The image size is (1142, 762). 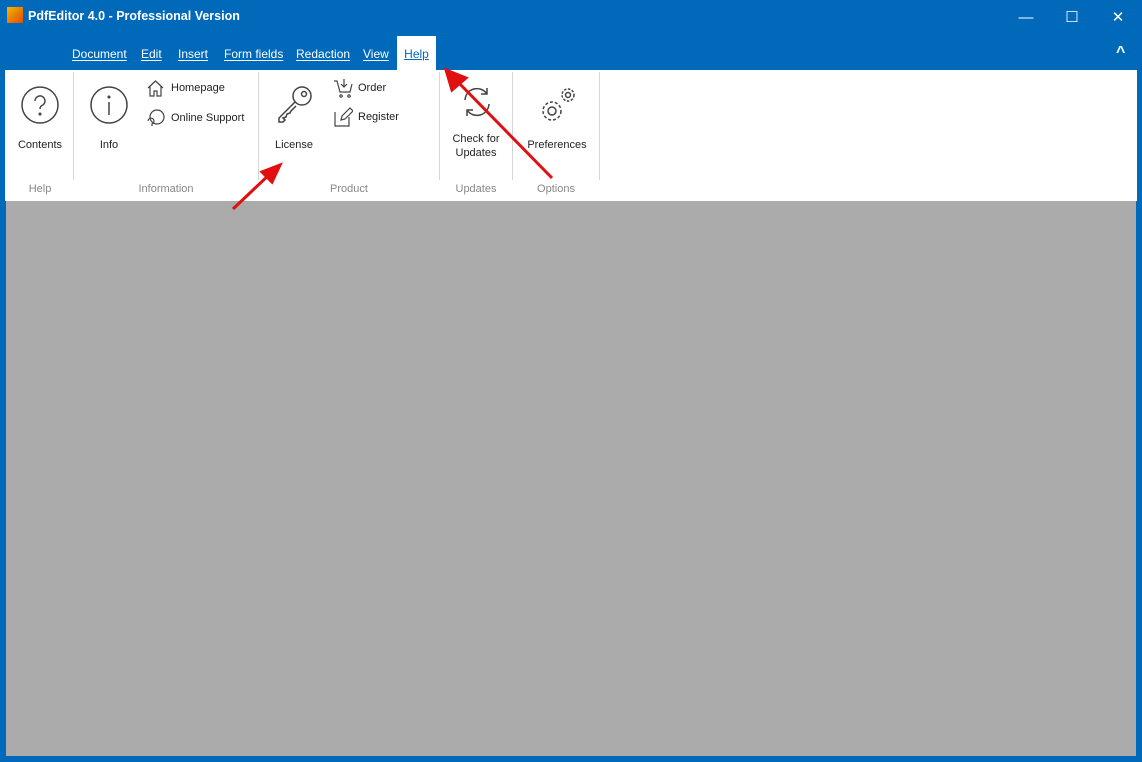 I want to click on info-label: Info, so click(x=109, y=145).